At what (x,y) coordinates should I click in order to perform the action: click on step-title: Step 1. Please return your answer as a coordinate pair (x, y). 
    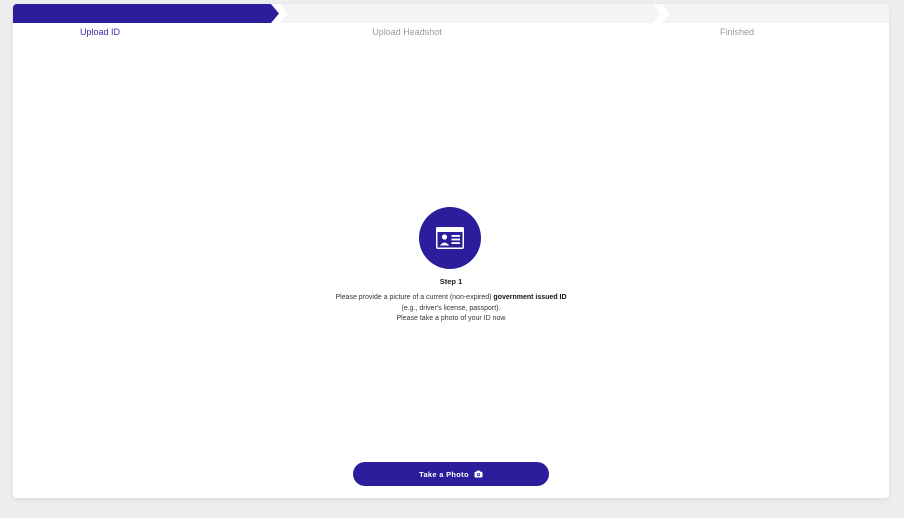
    Looking at the image, I should click on (451, 281).